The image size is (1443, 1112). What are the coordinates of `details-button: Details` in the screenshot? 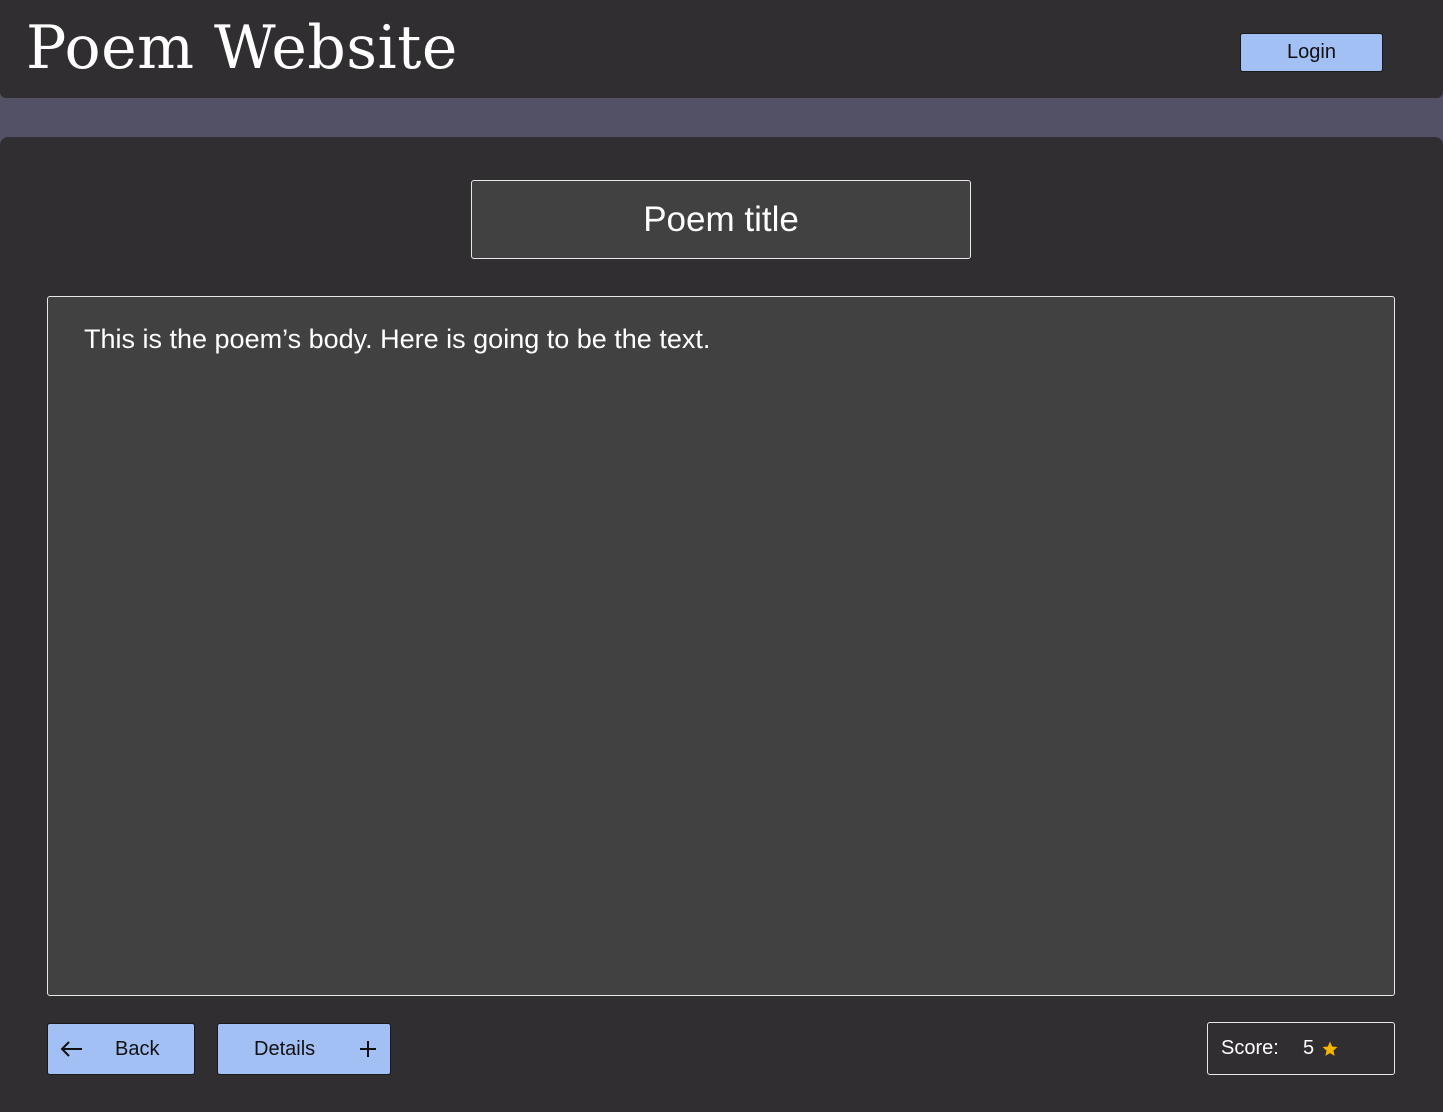 It's located at (304, 1049).